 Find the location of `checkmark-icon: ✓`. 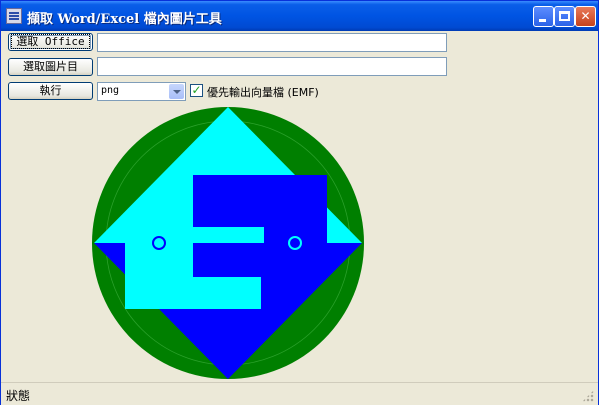

checkmark-icon: ✓ is located at coordinates (196, 90).